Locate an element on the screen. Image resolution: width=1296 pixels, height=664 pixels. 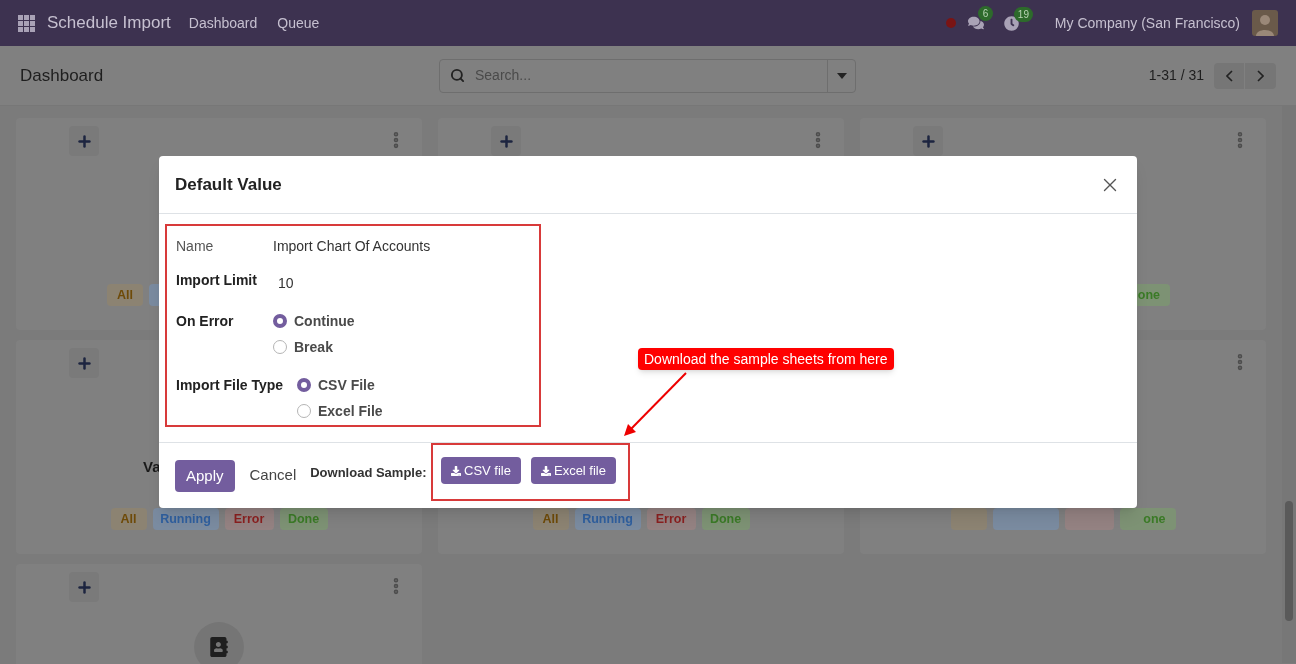
download-button: CSV file is located at coordinates (481, 470).